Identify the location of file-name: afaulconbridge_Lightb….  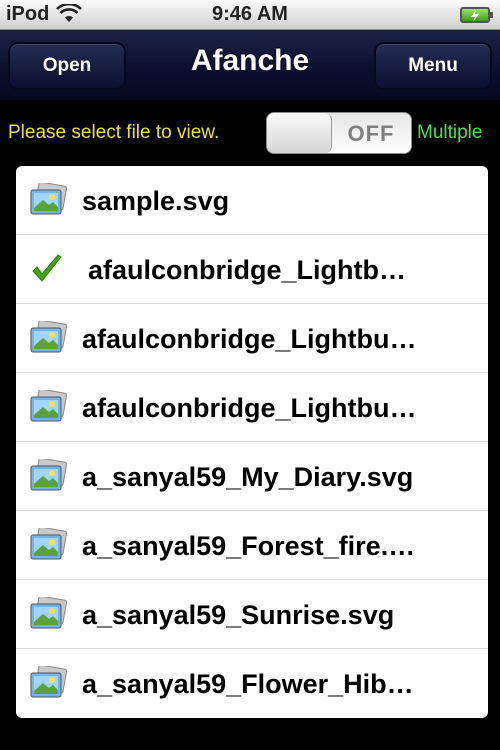
(247, 270).